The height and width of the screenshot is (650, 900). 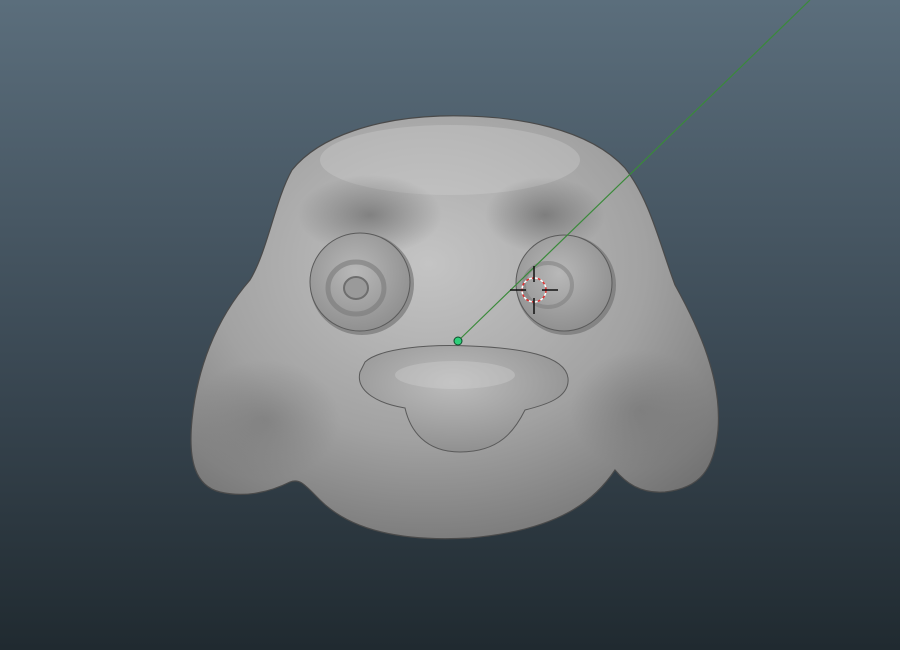 What do you see at coordinates (565, 284) in the screenshot?
I see `right-eye` at bounding box center [565, 284].